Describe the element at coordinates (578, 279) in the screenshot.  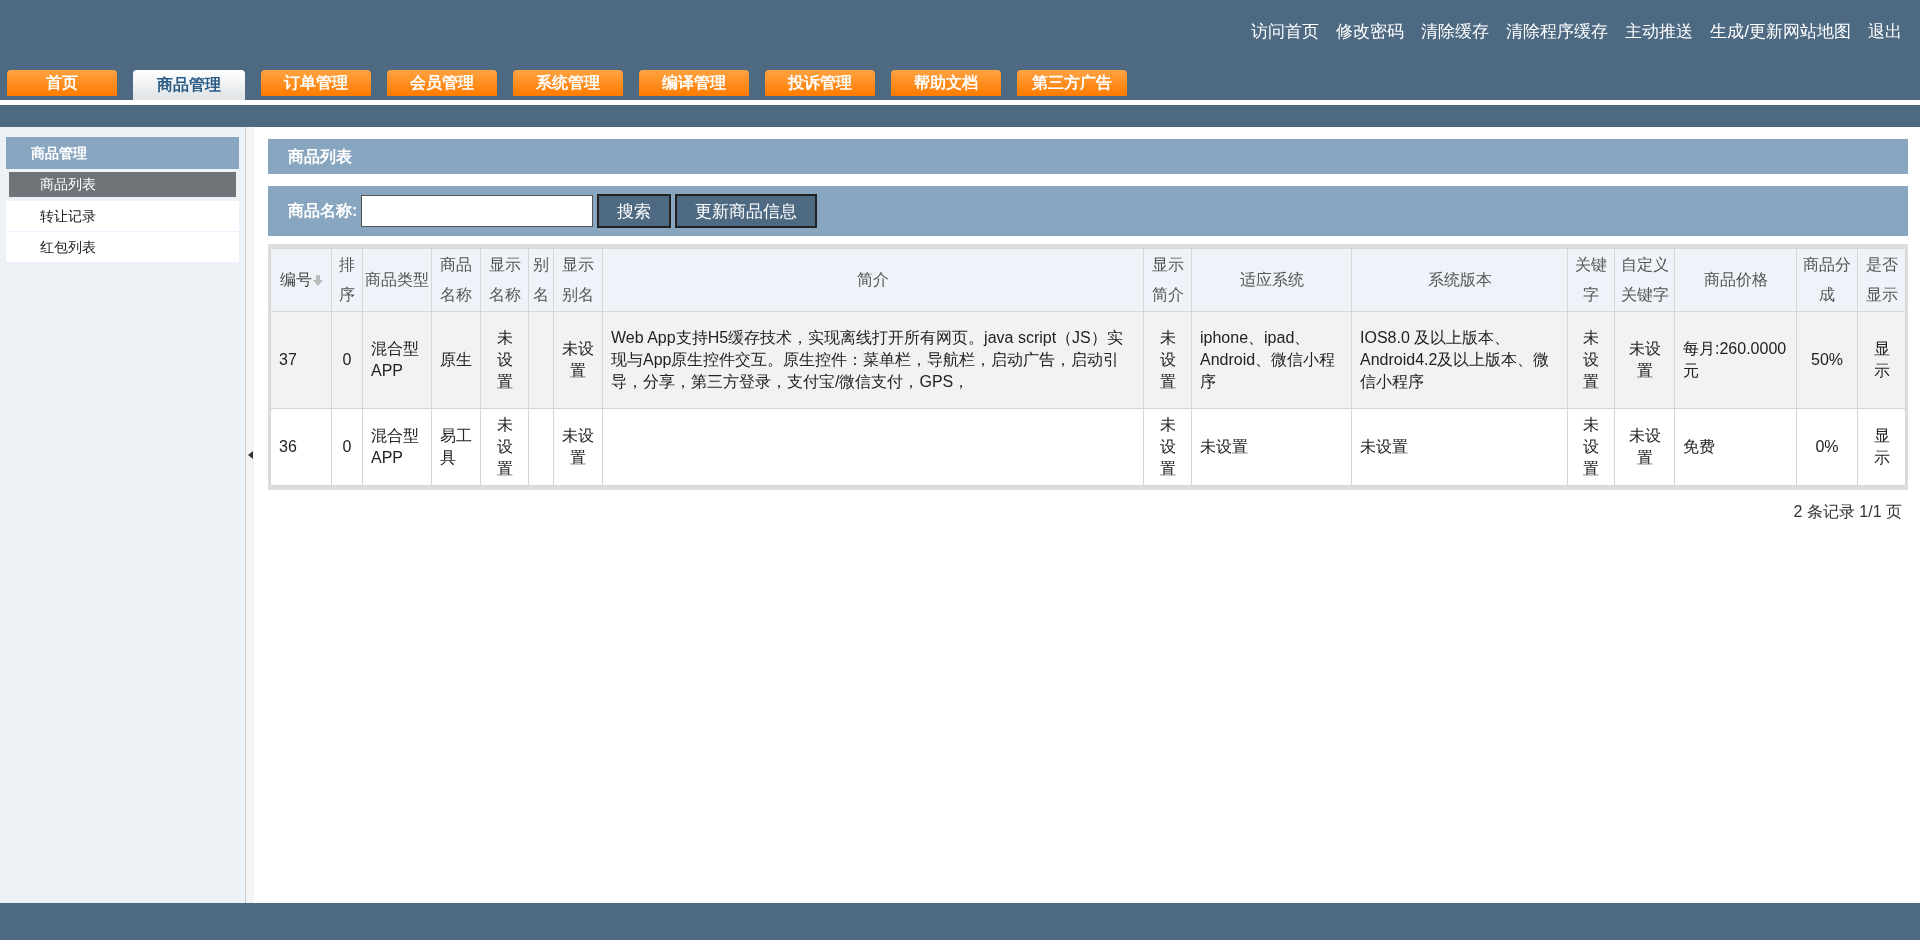
I see `column-header: 显示别名` at that location.